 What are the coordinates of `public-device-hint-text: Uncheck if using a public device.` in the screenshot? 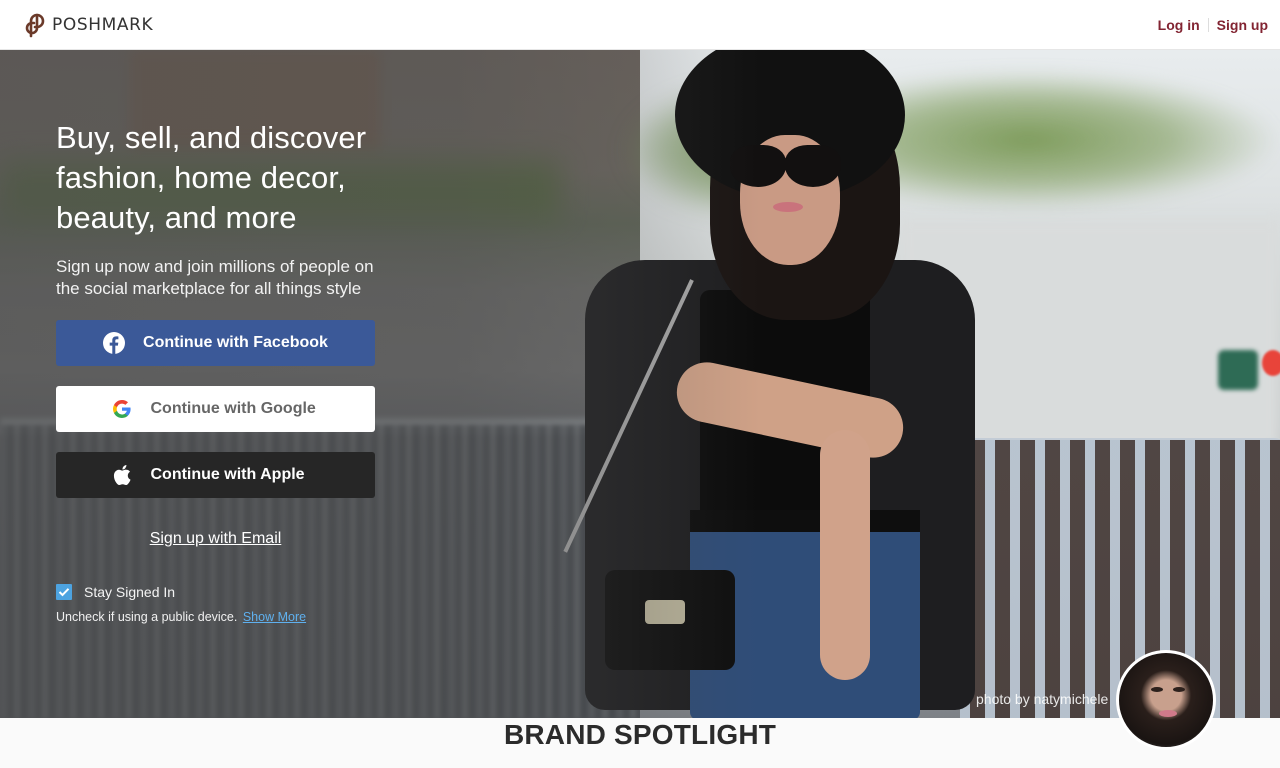 It's located at (147, 617).